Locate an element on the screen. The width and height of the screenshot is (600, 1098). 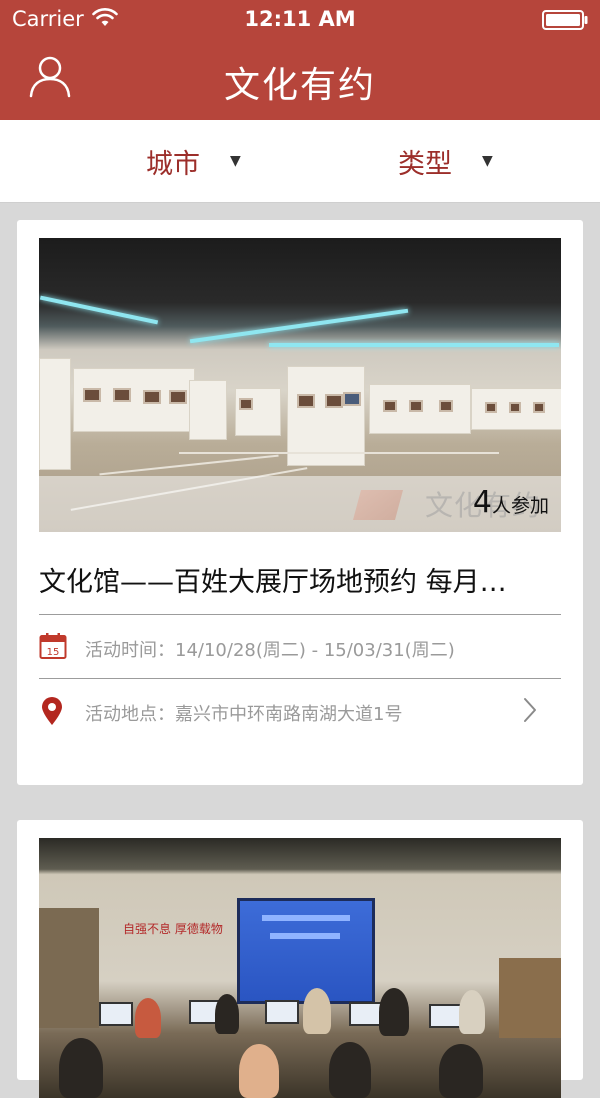
projector-screen is located at coordinates (306, 951).